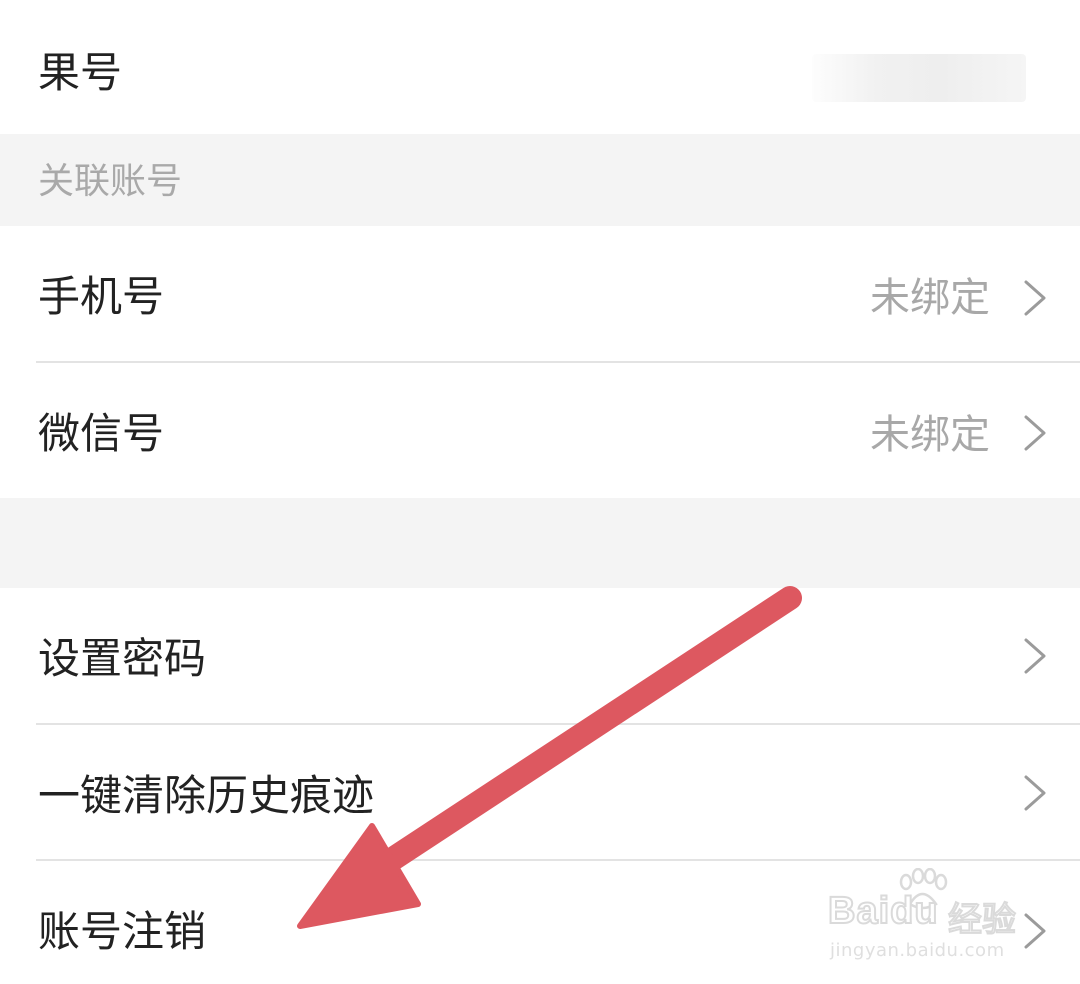  What do you see at coordinates (540, 543) in the screenshot?
I see `section-spacer` at bounding box center [540, 543].